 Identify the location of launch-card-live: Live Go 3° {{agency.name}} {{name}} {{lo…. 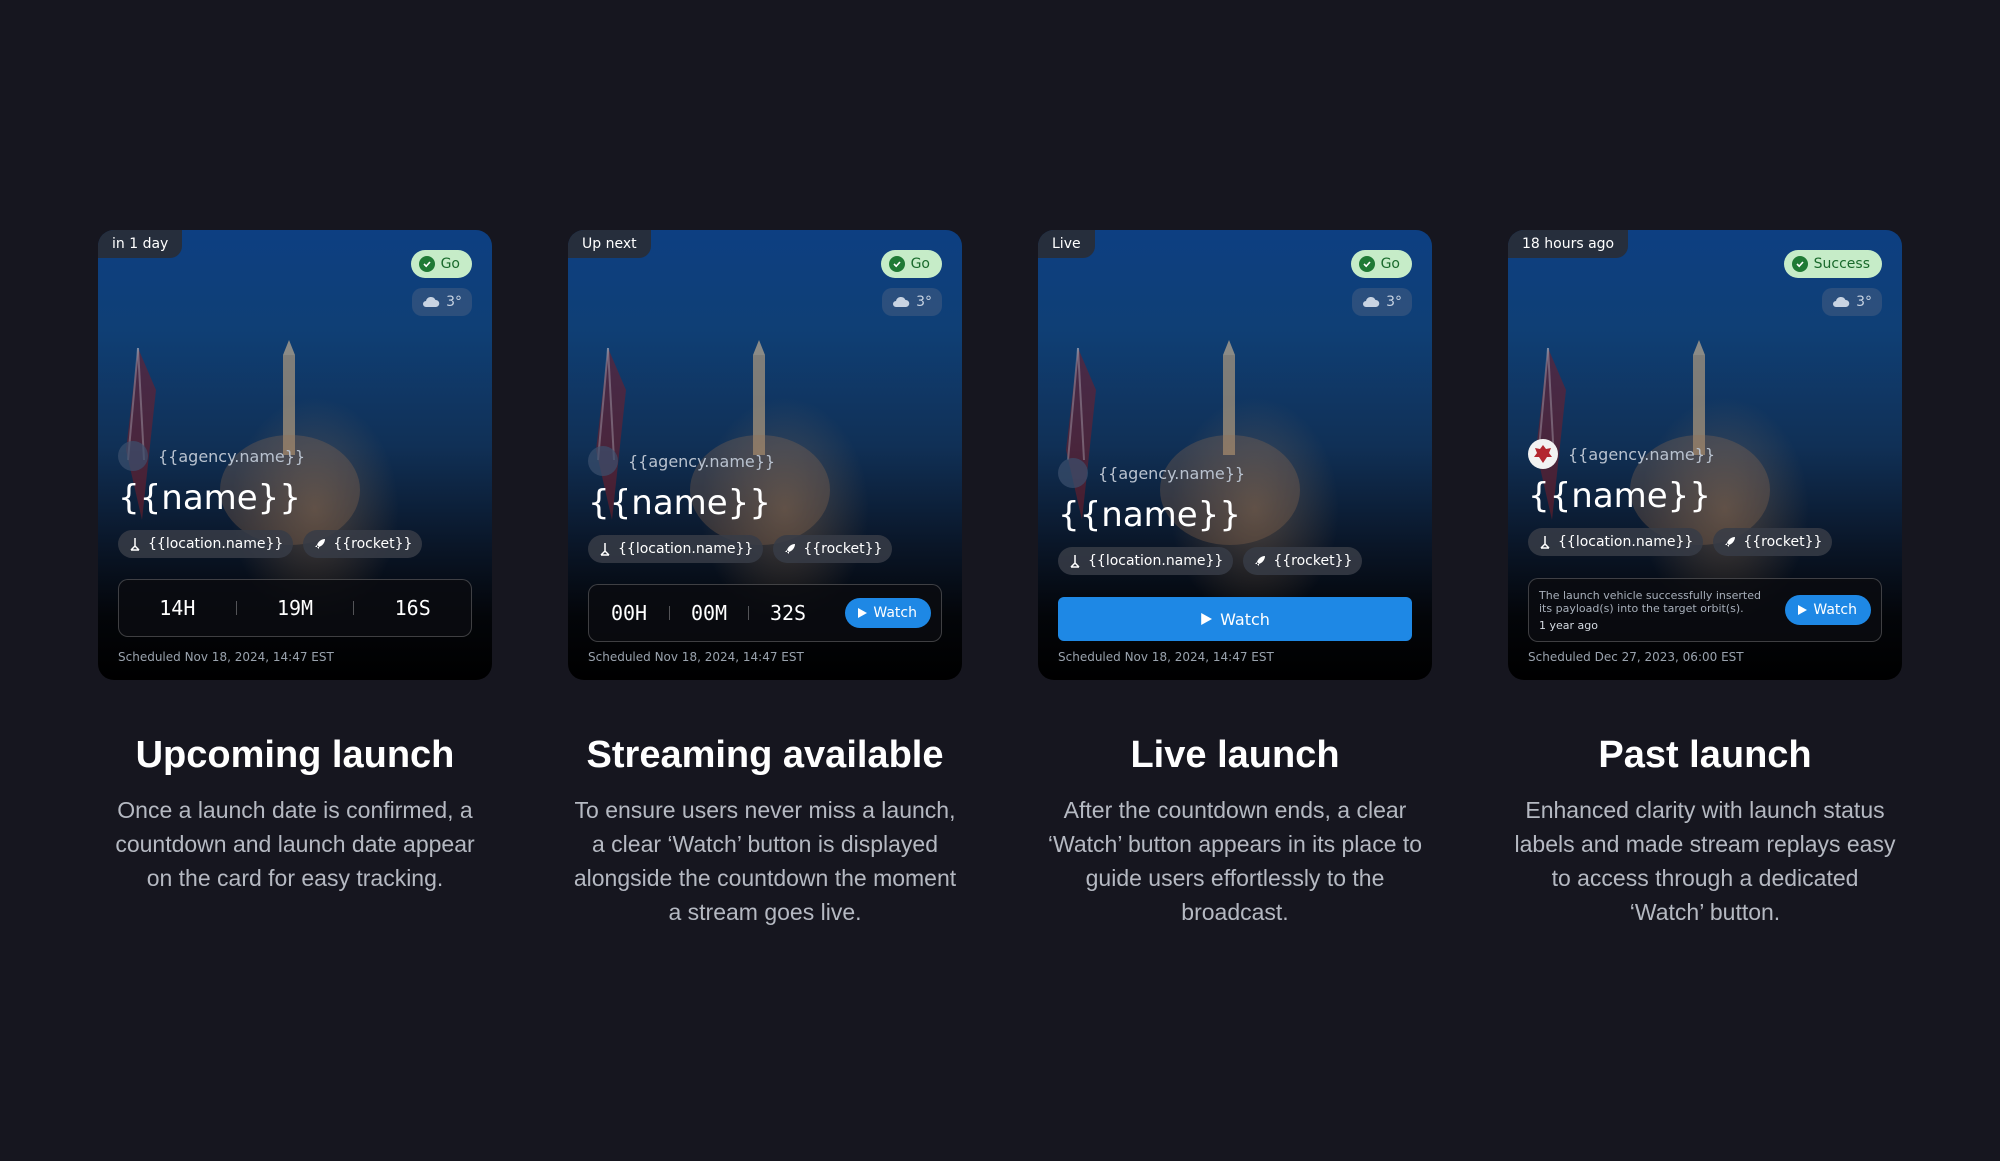
(1235, 455).